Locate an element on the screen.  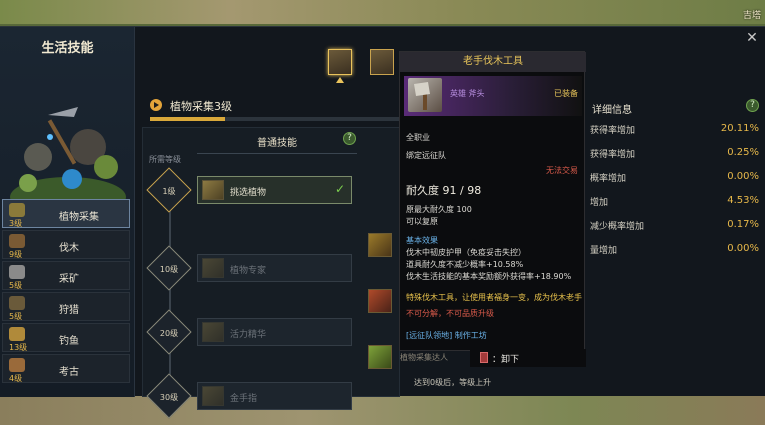
skill-node: 金手指 is located at coordinates (274, 396).